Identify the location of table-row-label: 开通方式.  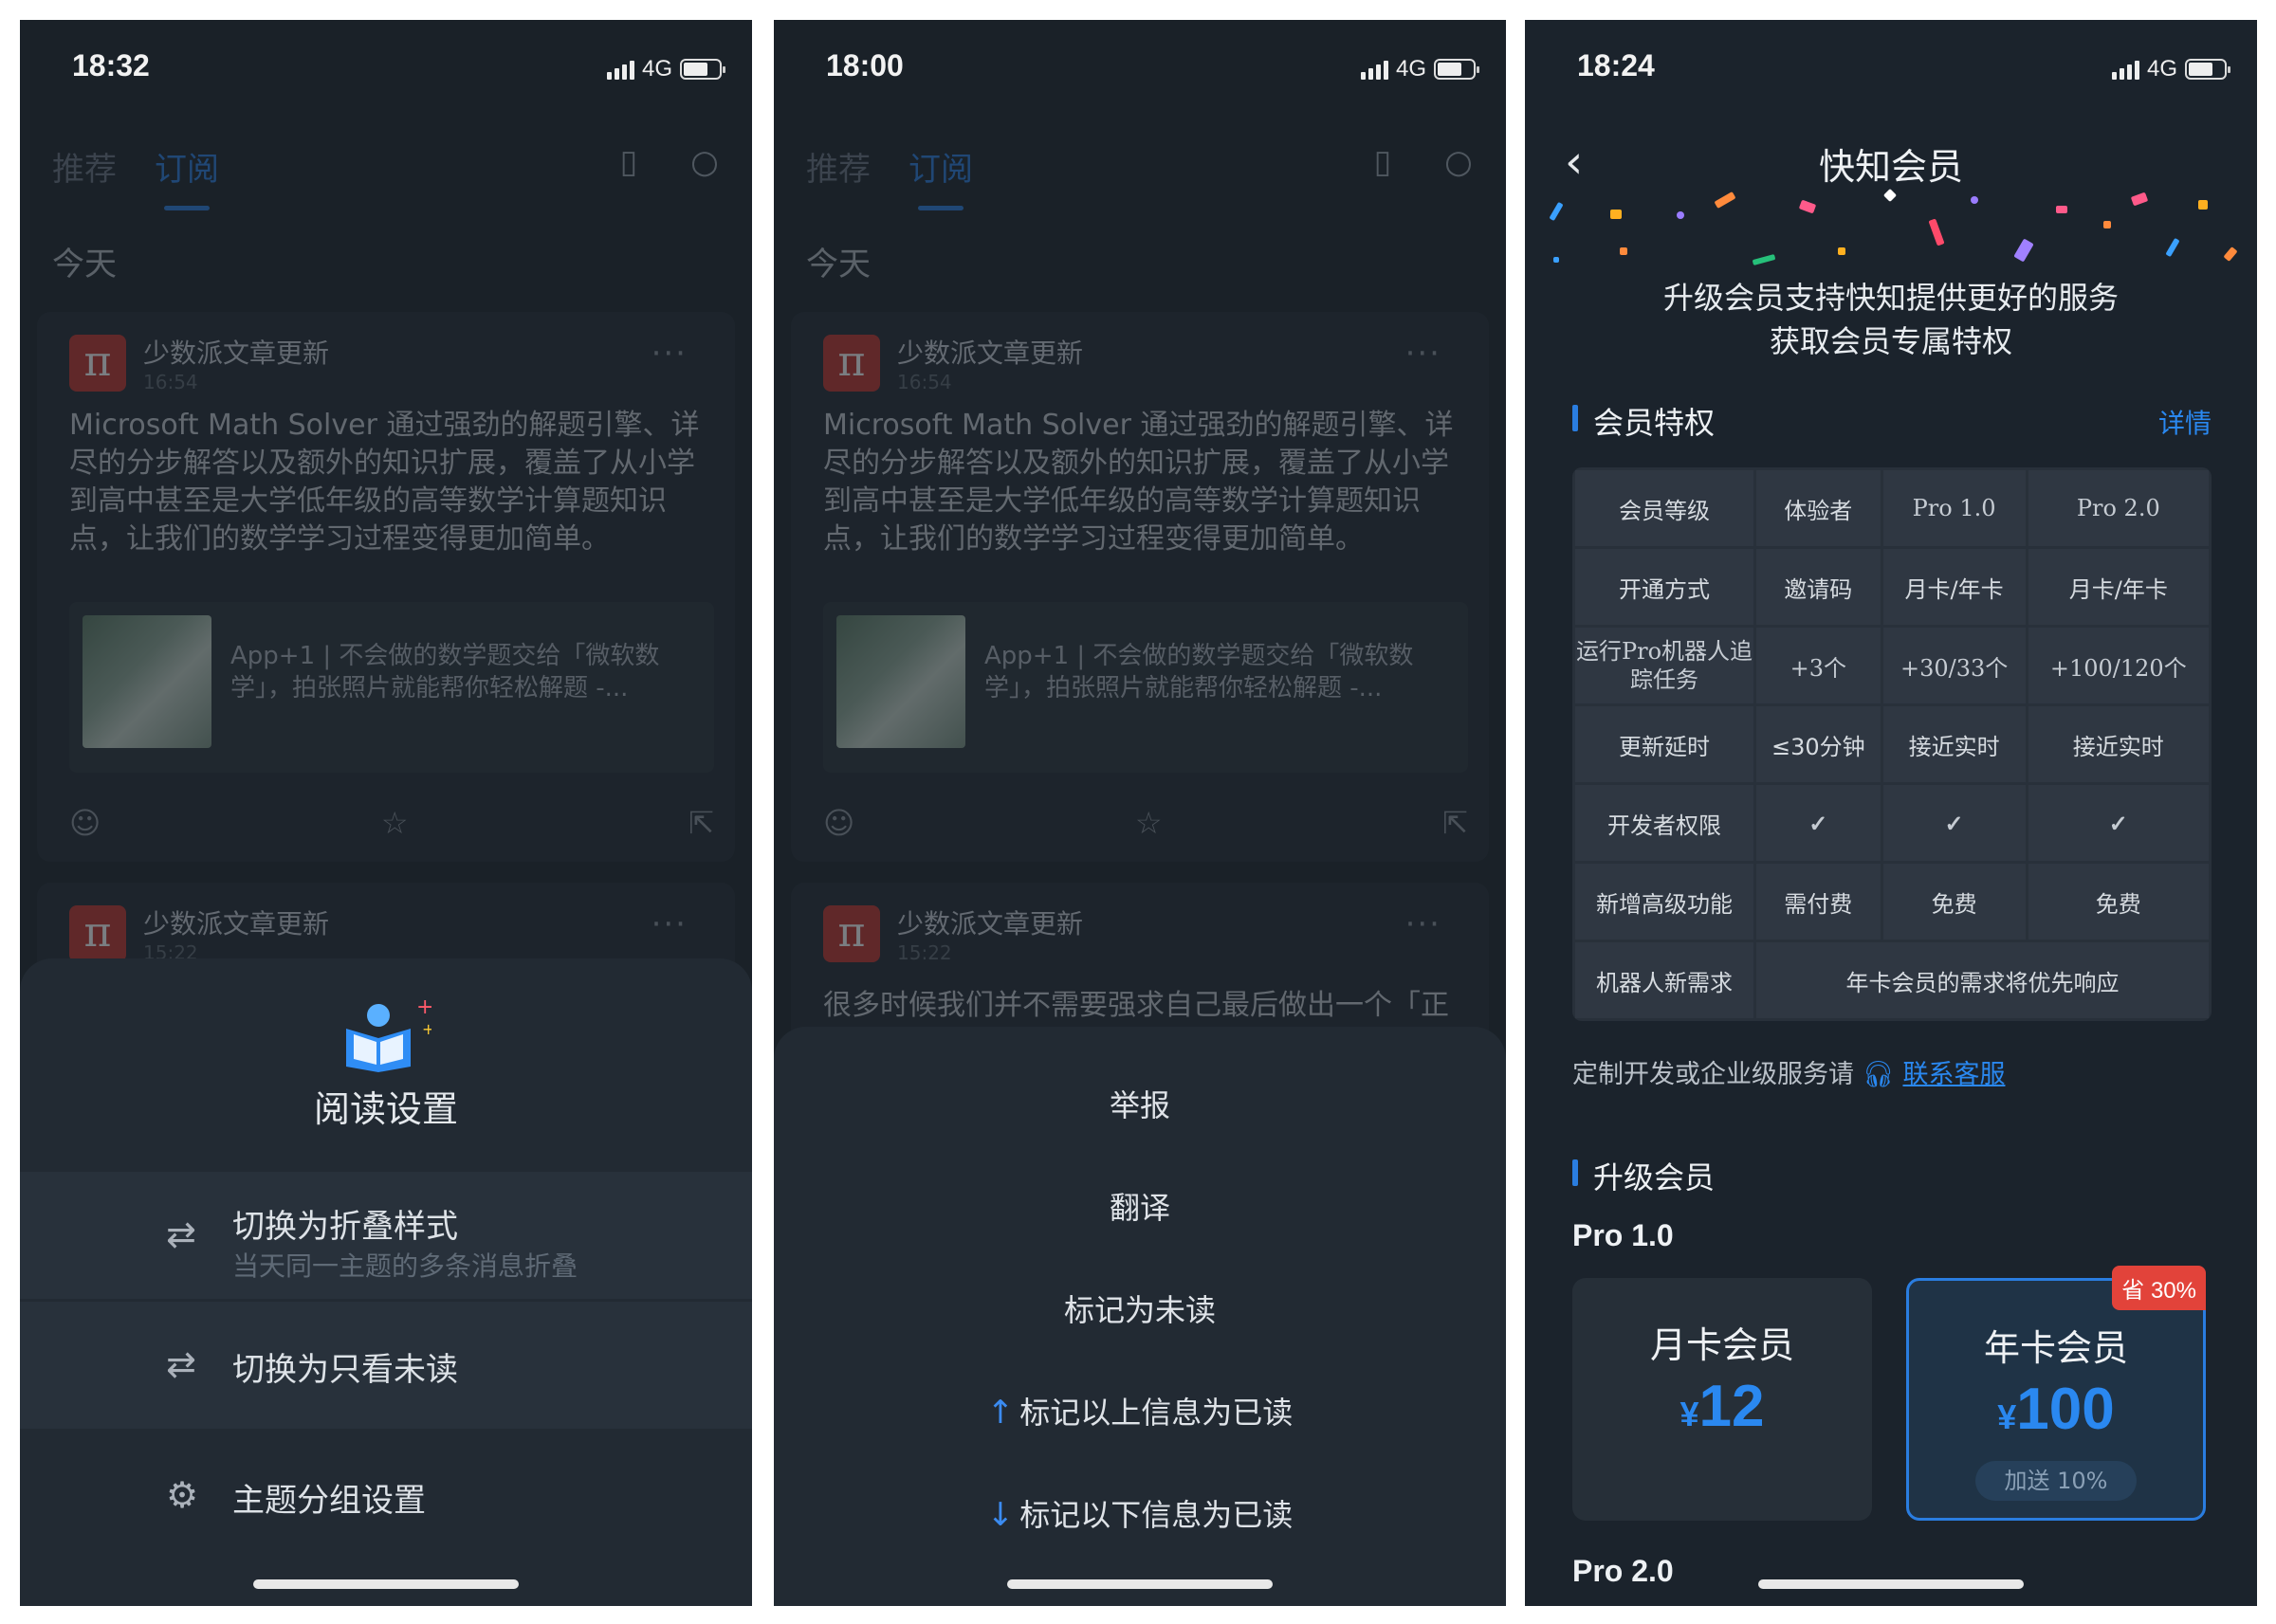
(1664, 587).